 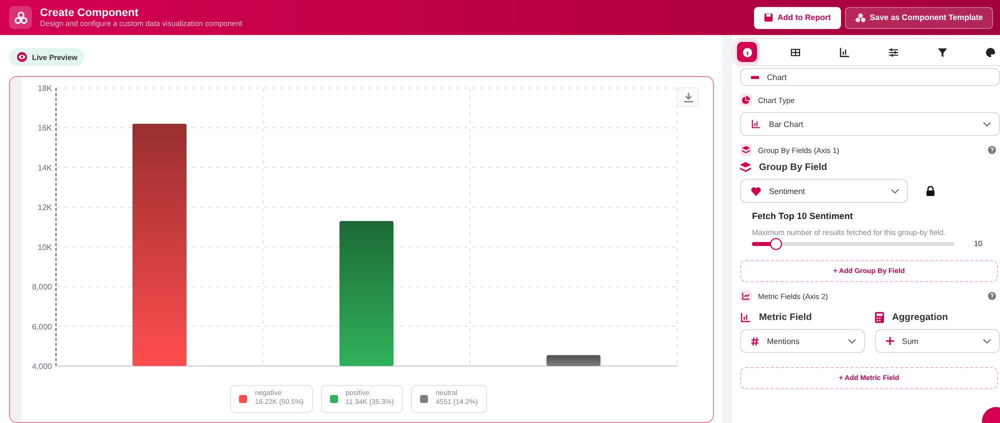 What do you see at coordinates (796, 52) in the screenshot?
I see `table-icon` at bounding box center [796, 52].